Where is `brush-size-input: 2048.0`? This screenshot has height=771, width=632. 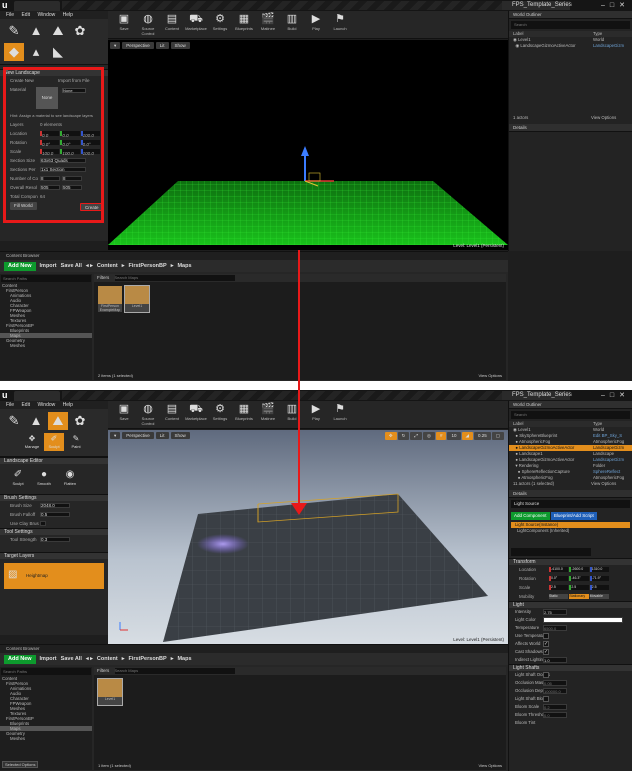
brush-size-input: 2048.0 is located at coordinates (55, 505).